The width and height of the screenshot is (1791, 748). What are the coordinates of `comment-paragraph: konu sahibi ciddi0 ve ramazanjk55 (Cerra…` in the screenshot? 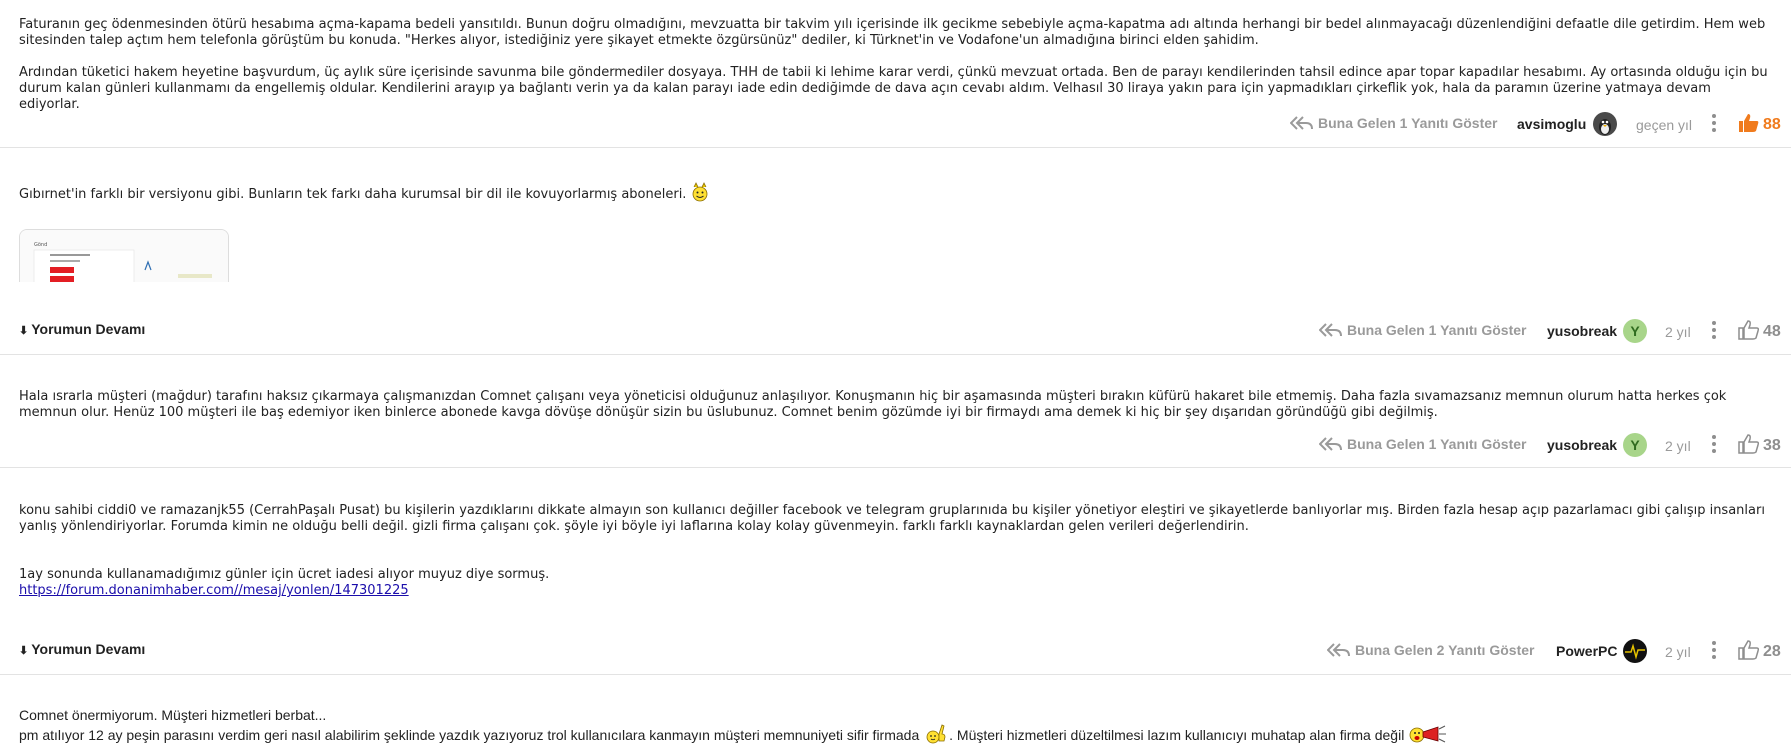 It's located at (892, 518).